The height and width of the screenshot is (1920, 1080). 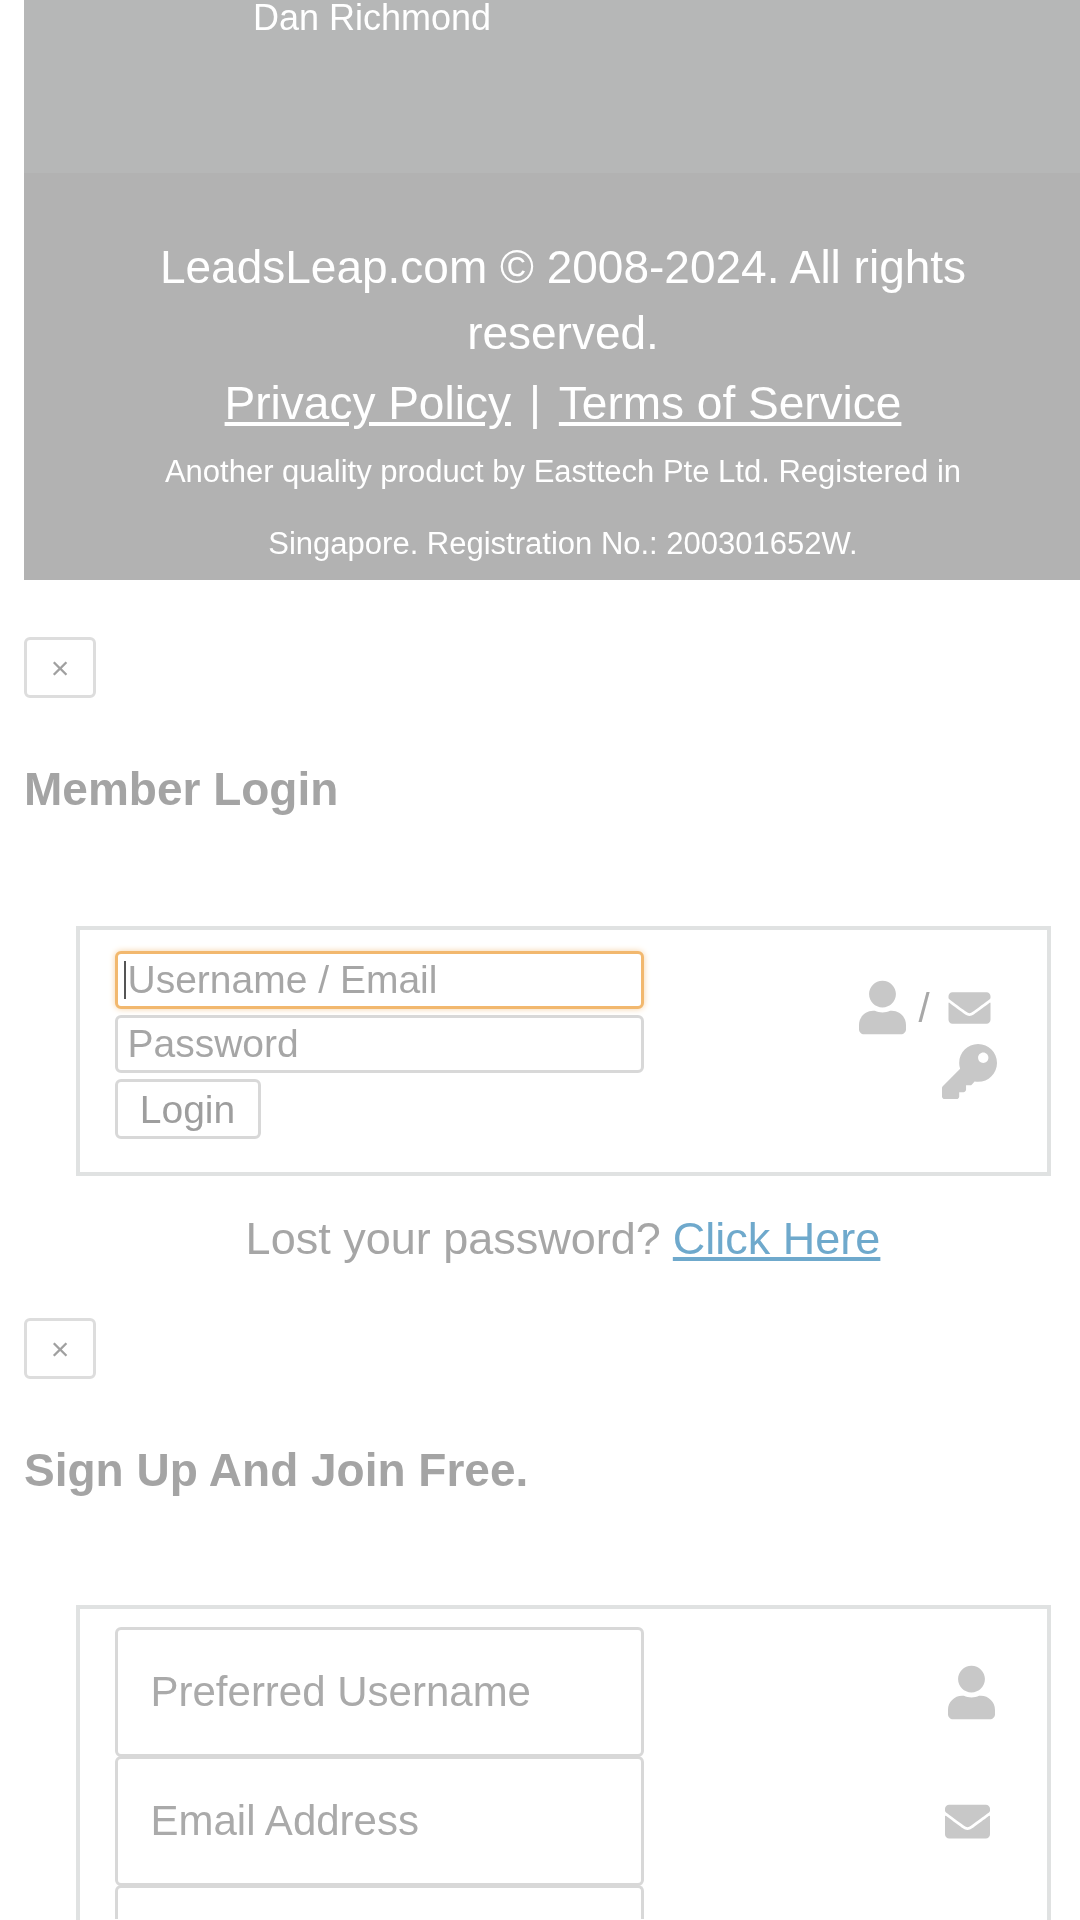 I want to click on login-title: Member Login, so click(x=181, y=789).